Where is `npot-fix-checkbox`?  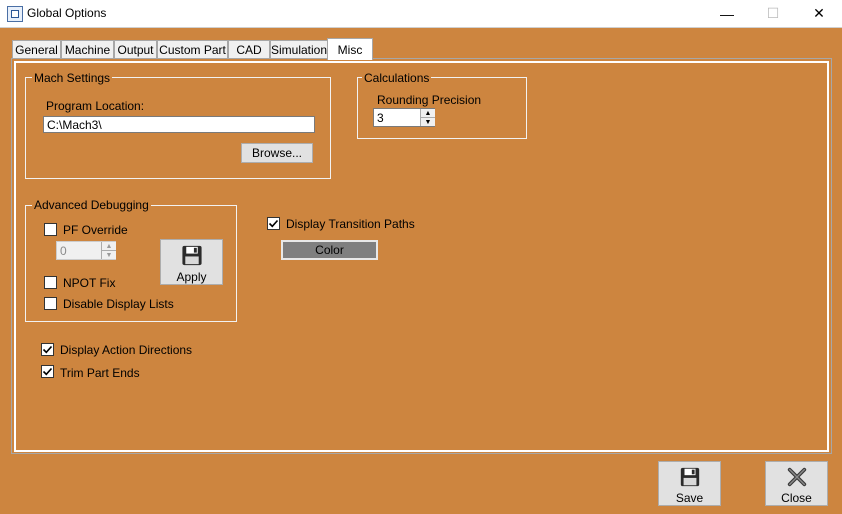 npot-fix-checkbox is located at coordinates (50, 282).